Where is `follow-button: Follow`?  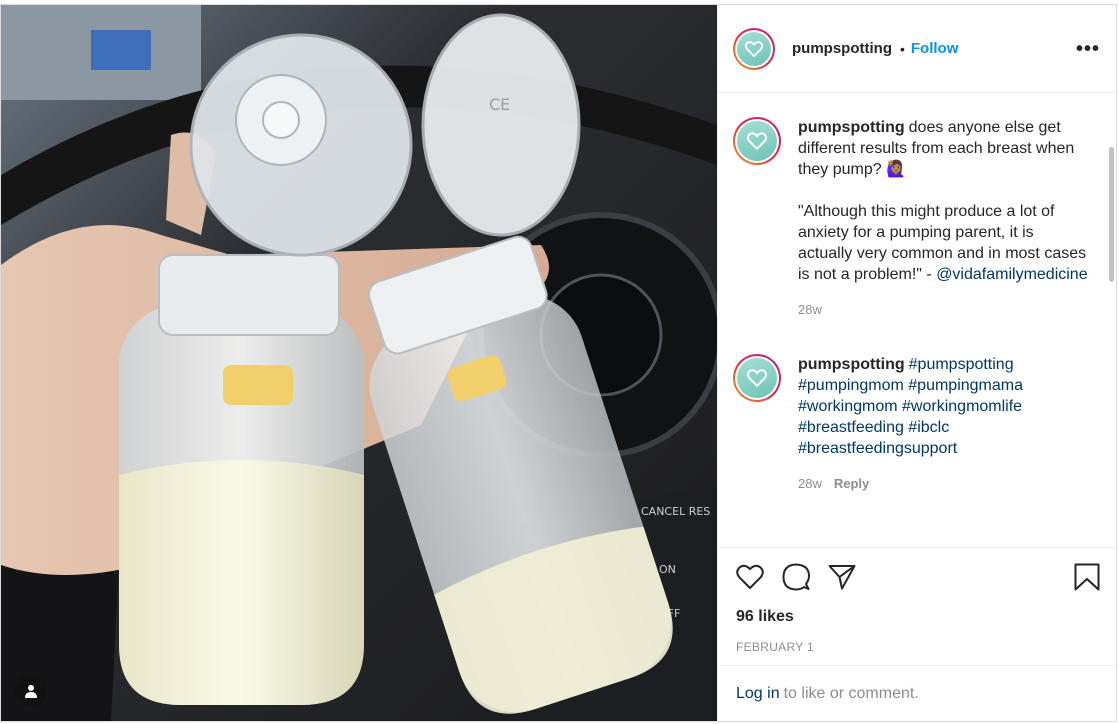
follow-button: Follow is located at coordinates (935, 48).